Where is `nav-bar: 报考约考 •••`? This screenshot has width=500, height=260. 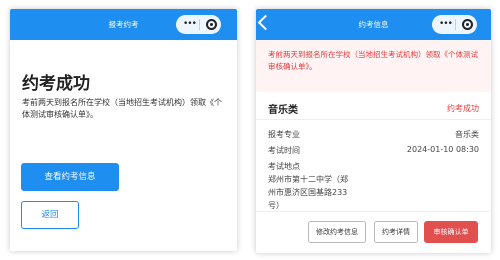
nav-bar: 报考约考 ••• is located at coordinates (123, 24).